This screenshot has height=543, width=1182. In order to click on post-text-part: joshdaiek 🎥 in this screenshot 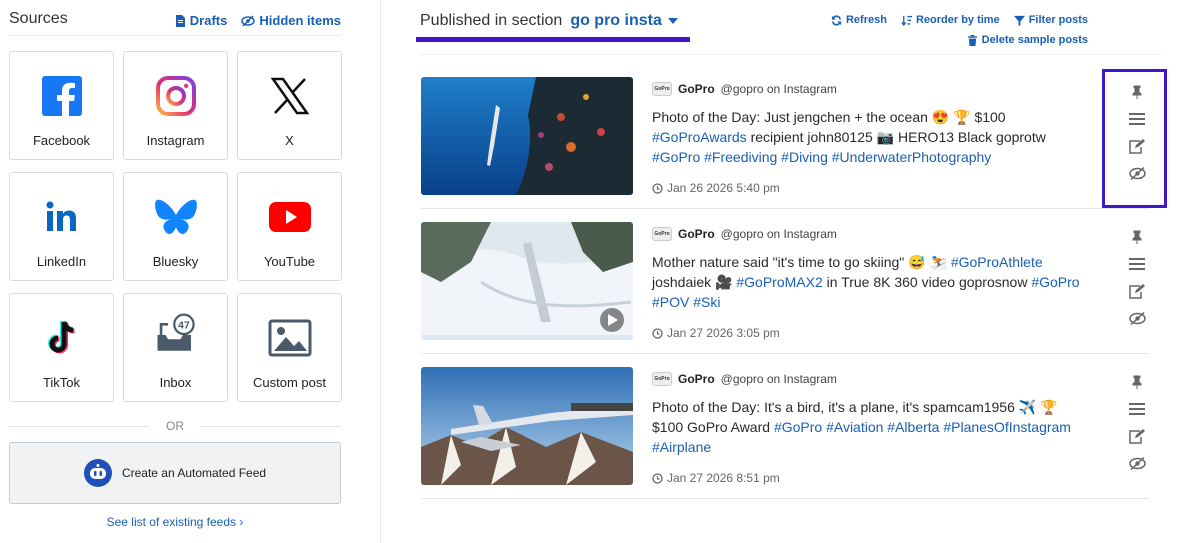, I will do `click(694, 282)`.